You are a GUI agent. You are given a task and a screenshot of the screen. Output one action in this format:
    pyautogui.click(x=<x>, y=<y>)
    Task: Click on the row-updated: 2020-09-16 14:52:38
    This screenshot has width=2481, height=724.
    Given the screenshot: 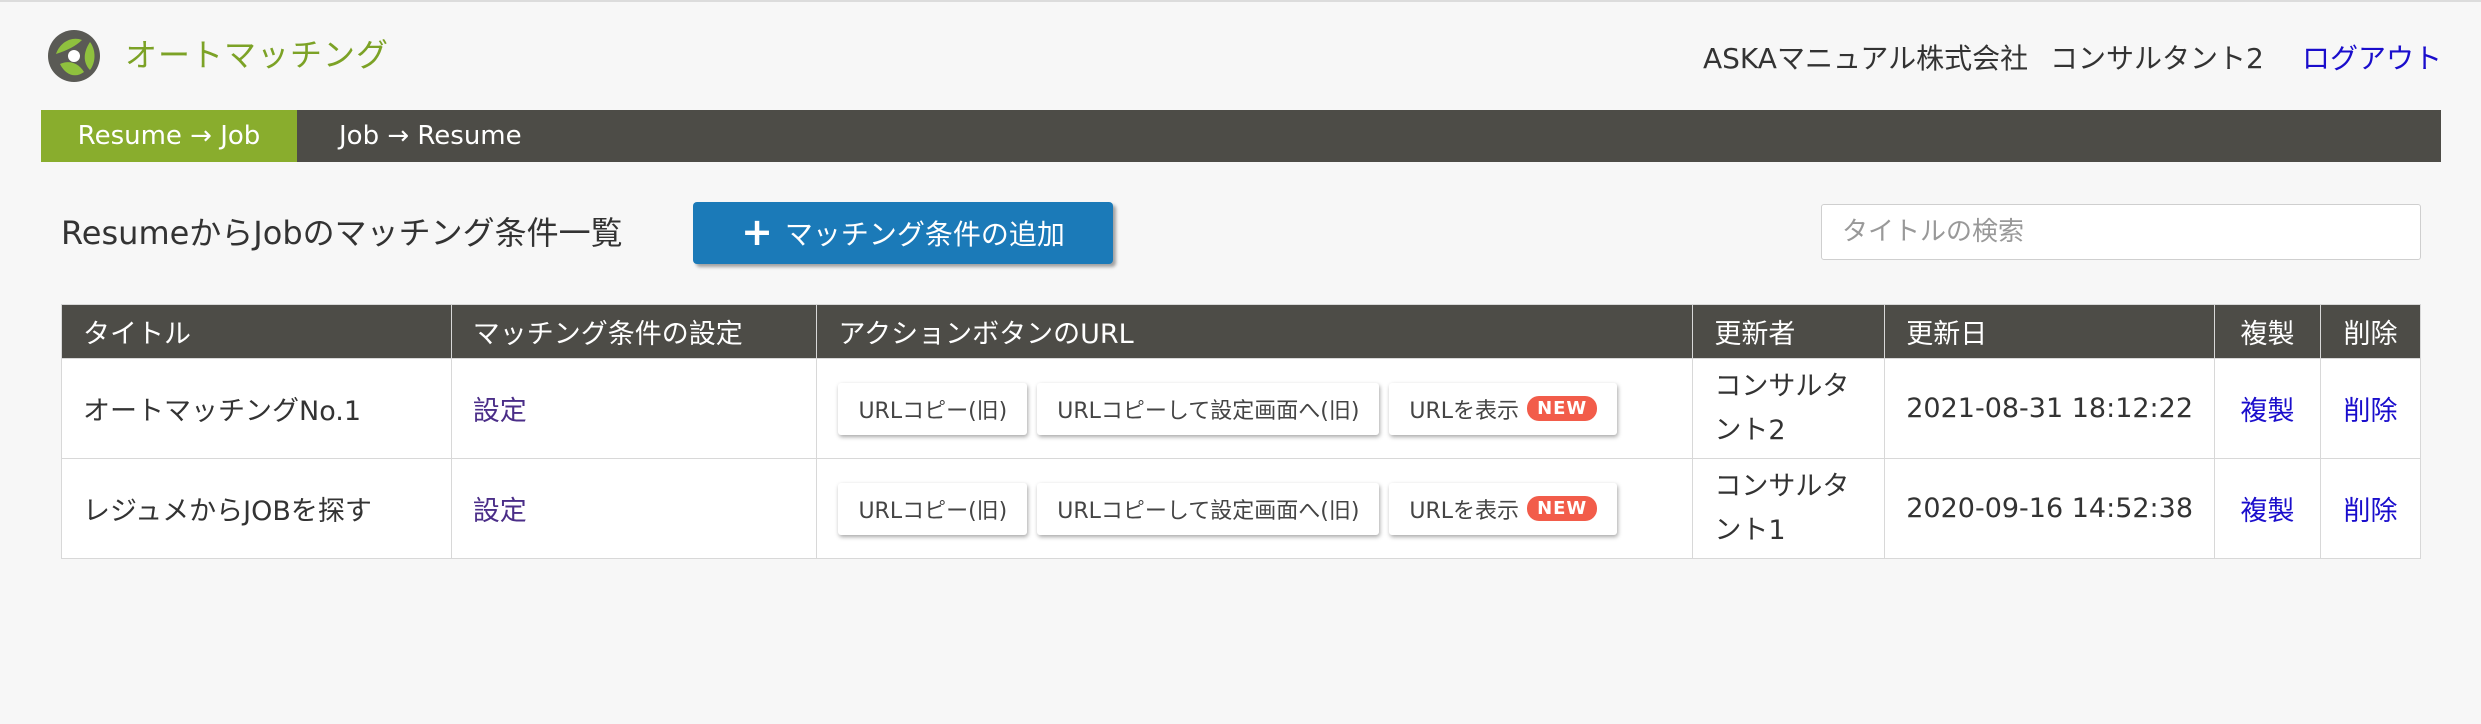 What is the action you would take?
    pyautogui.click(x=2050, y=508)
    